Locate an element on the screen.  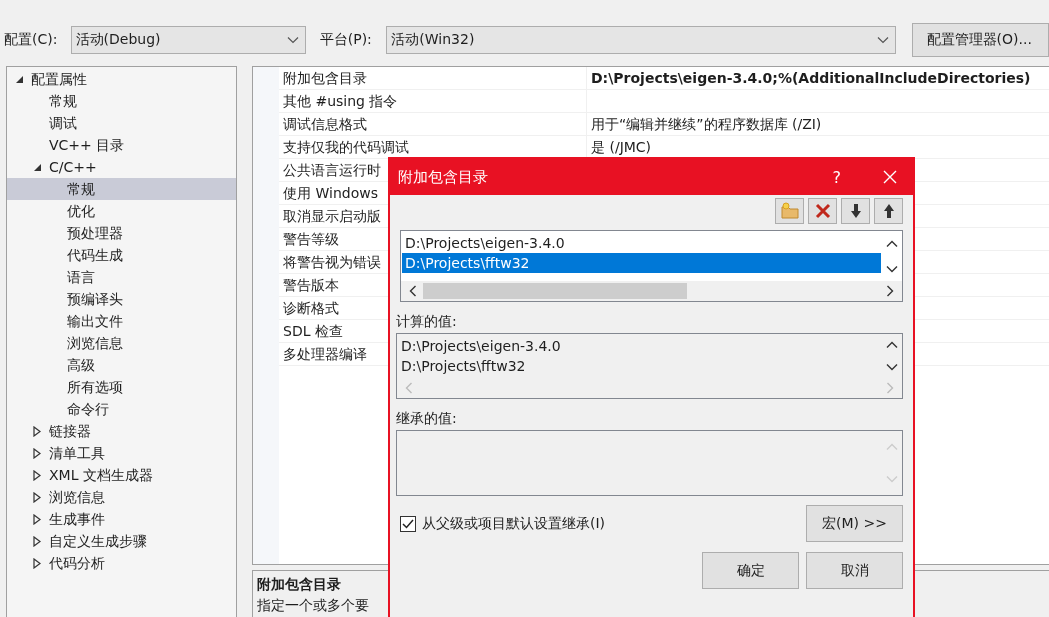
platform-label: 平台(P): is located at coordinates (346, 40).